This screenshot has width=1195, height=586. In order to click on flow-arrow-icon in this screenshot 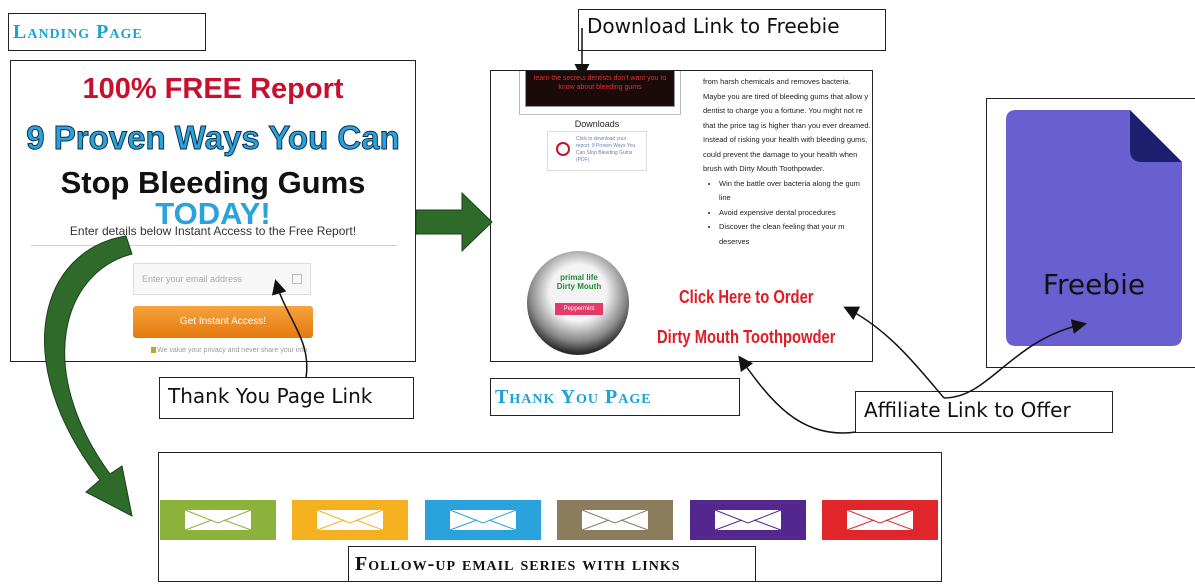, I will do `click(454, 222)`.